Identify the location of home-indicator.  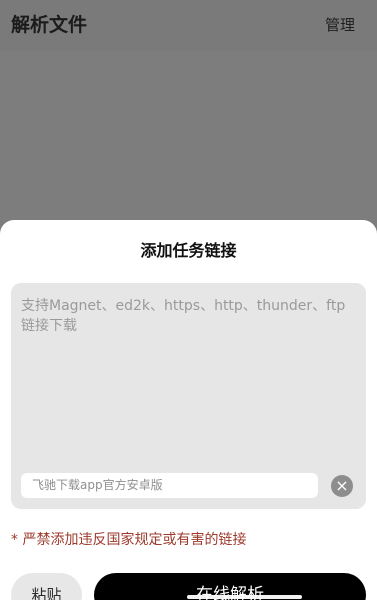
(244, 597).